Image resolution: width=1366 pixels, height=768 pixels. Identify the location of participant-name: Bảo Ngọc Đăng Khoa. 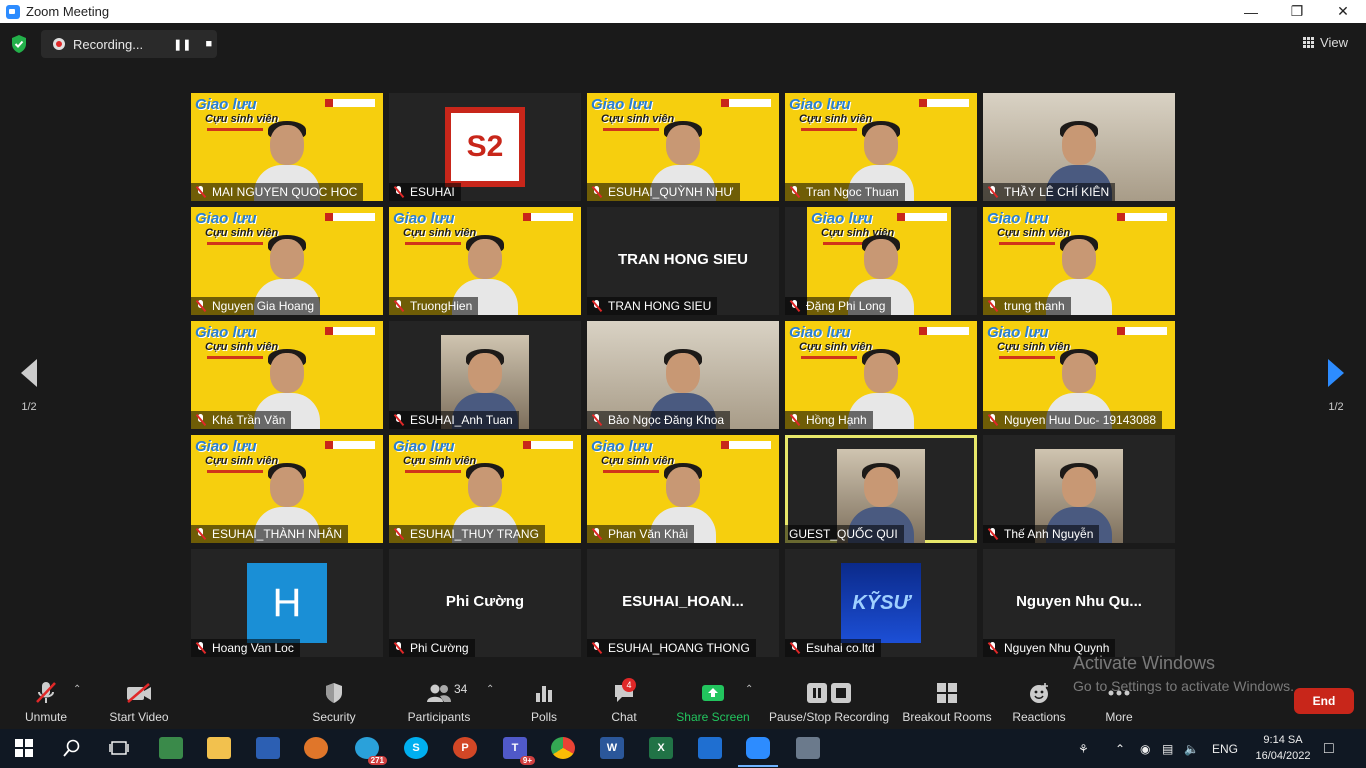
(666, 420).